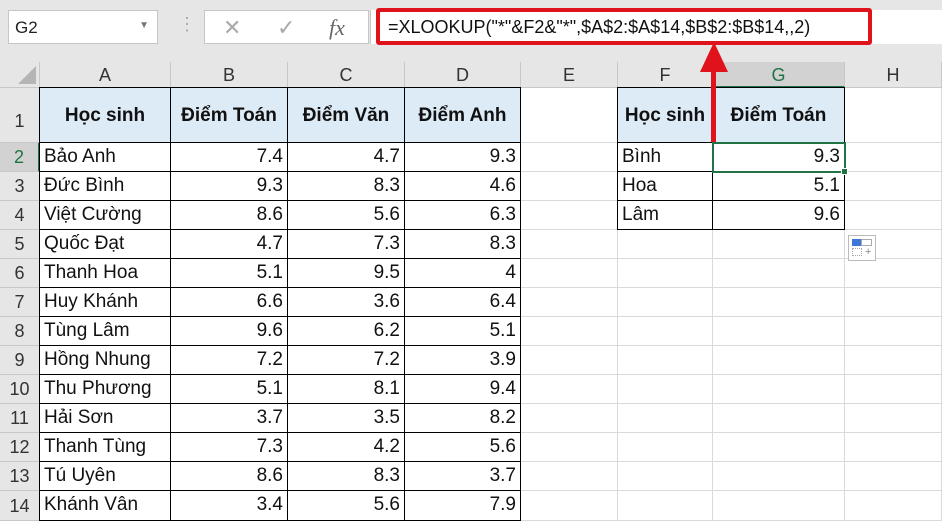  Describe the element at coordinates (105, 75) in the screenshot. I see `column-header-A: A` at that location.